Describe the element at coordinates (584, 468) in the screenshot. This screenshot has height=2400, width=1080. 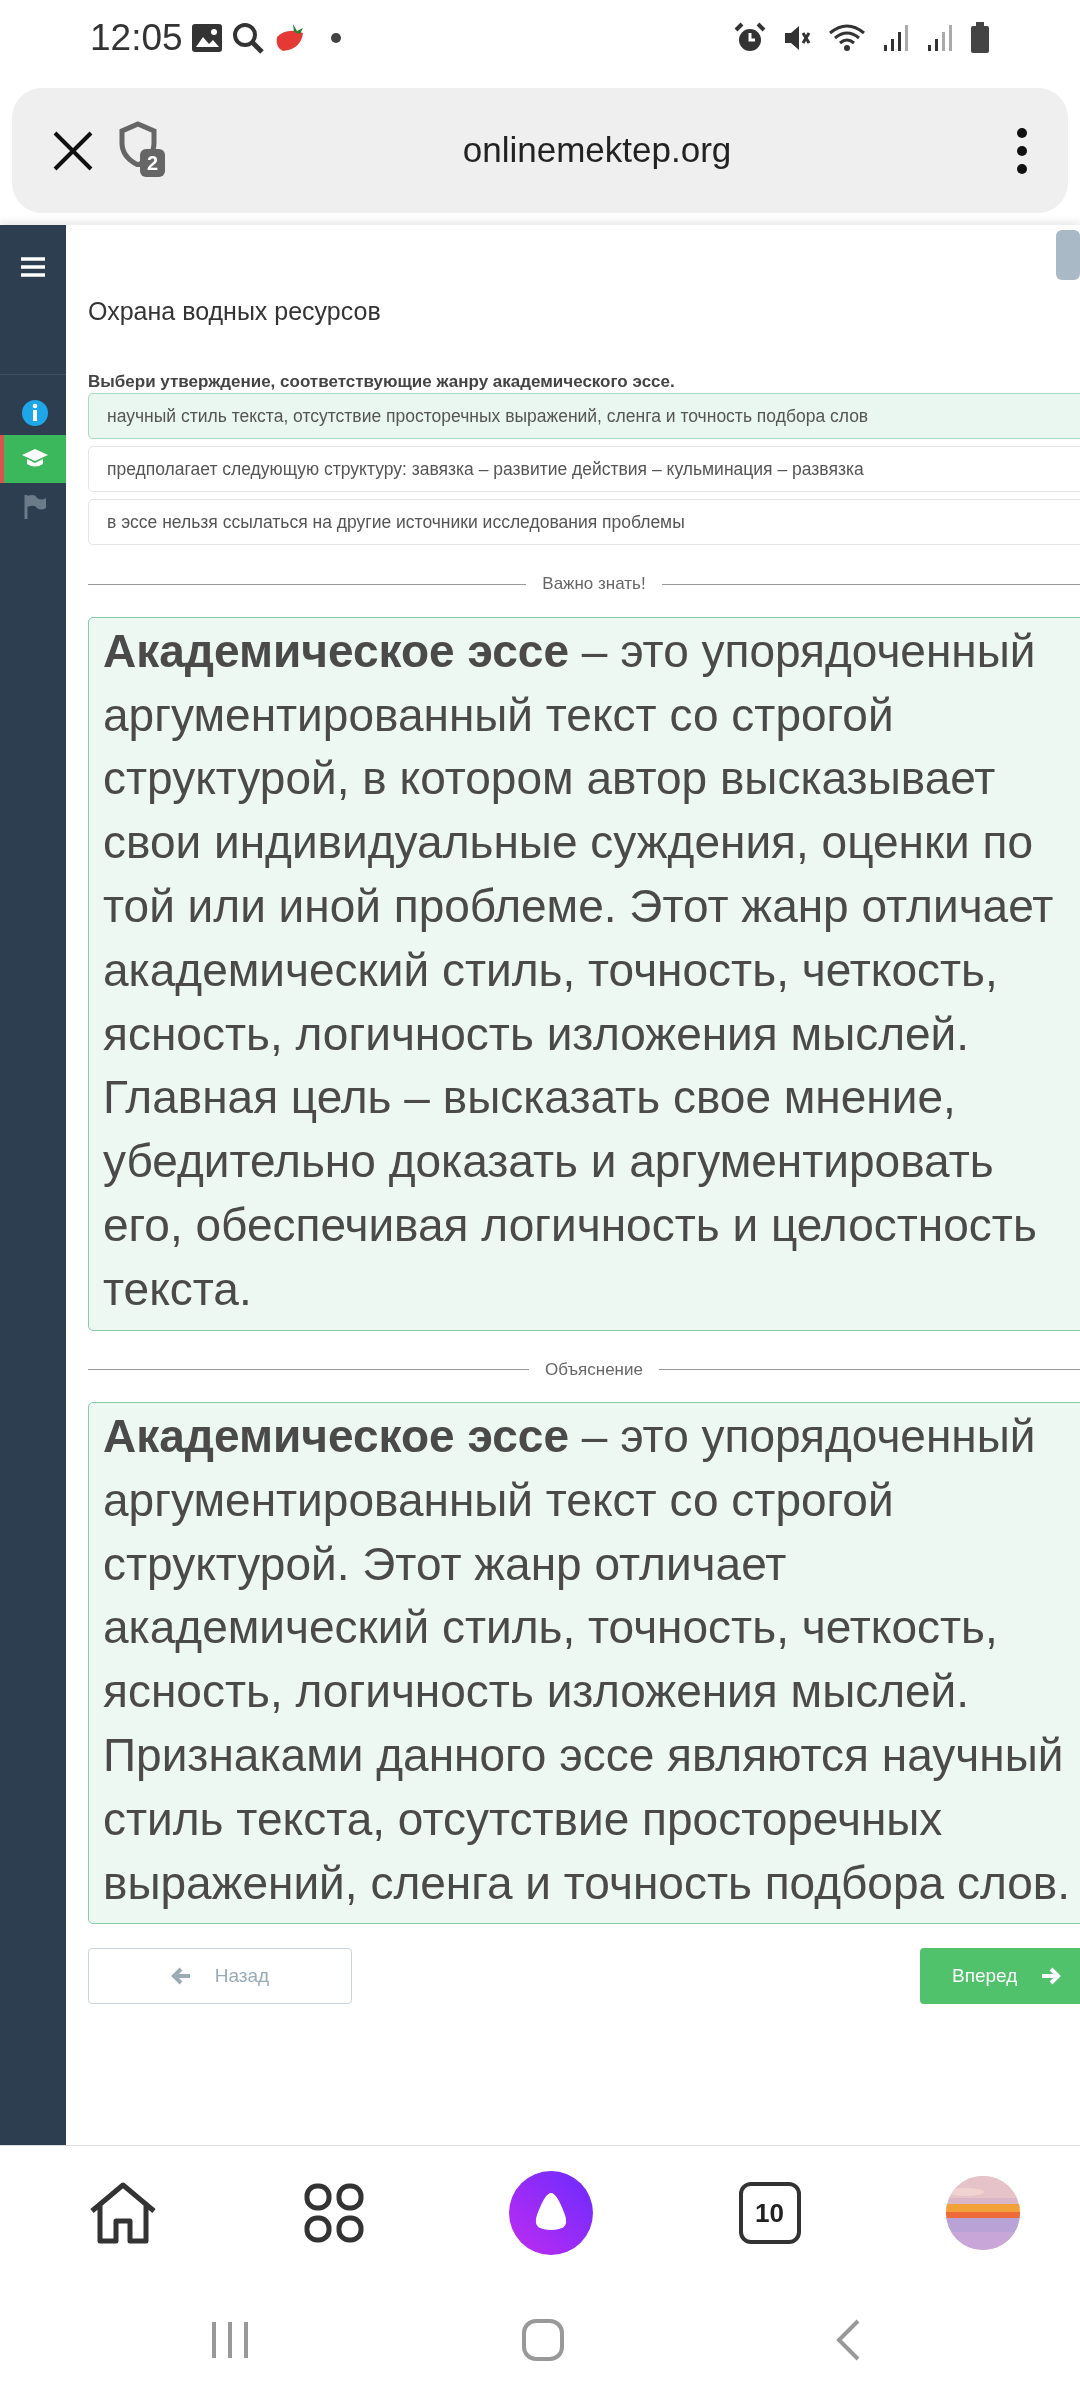
I see `answer-option: предполагает следующую структуру: завязка – развитие действия – кульминация – развязка` at that location.